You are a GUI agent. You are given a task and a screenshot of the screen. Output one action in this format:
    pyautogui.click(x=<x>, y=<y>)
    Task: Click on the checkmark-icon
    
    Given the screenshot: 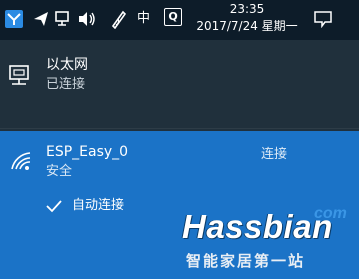 What is the action you would take?
    pyautogui.click(x=54, y=207)
    